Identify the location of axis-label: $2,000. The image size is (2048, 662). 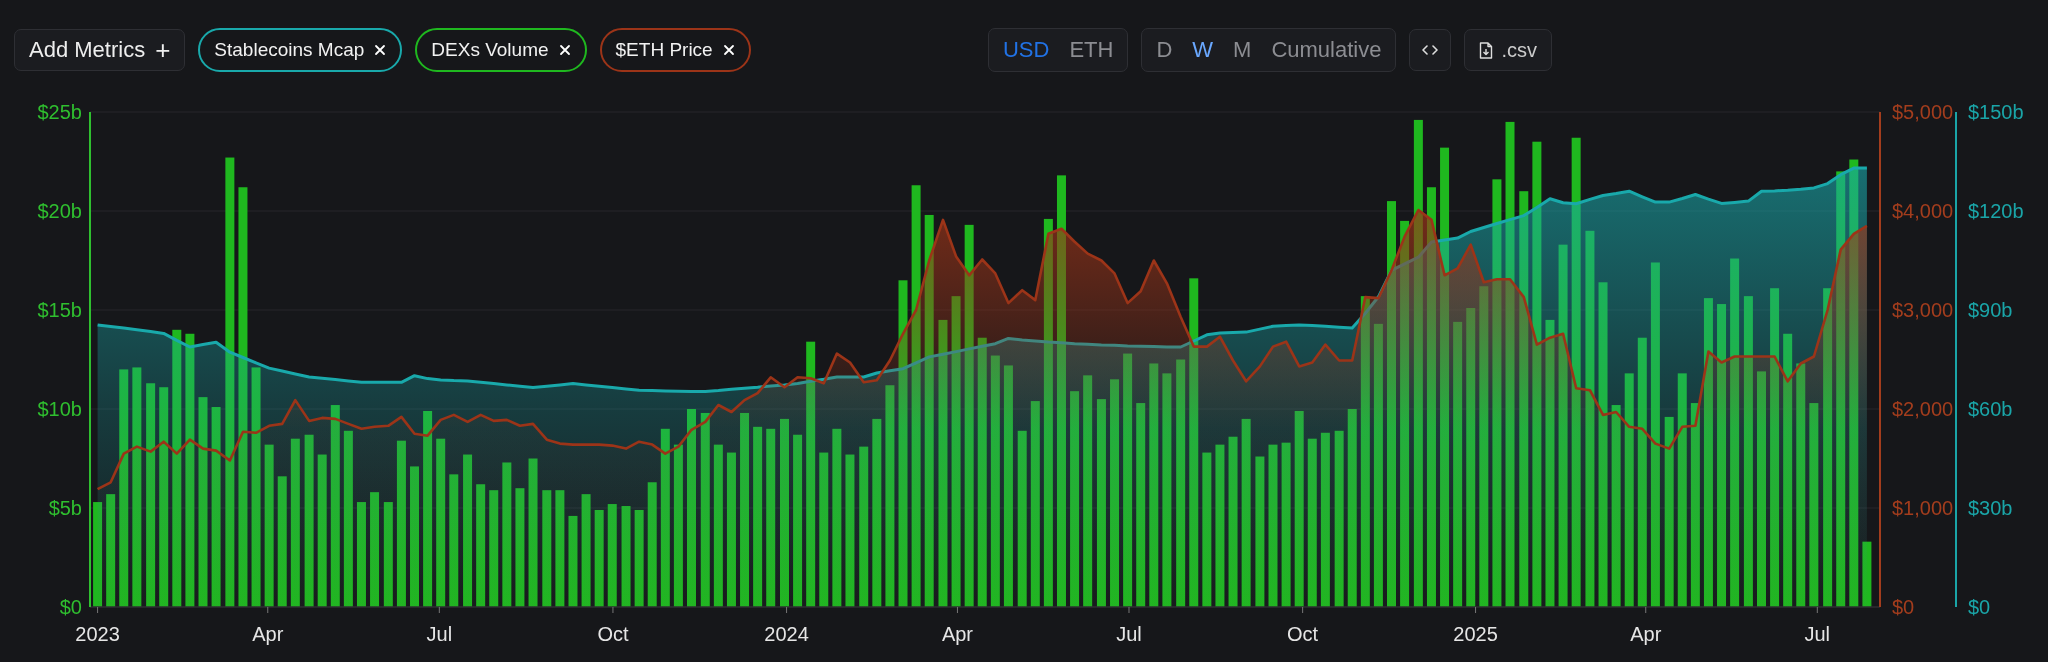
(1923, 409).